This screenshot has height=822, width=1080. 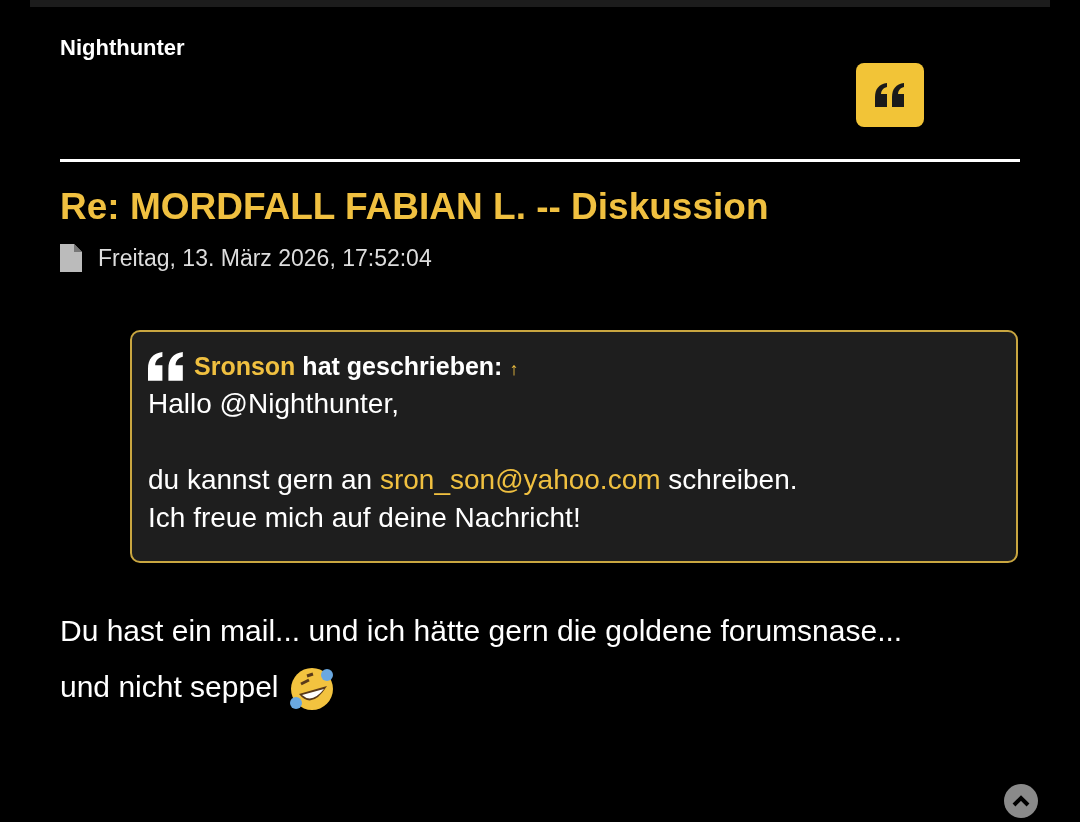 I want to click on scroll-top-button, so click(x=1021, y=801).